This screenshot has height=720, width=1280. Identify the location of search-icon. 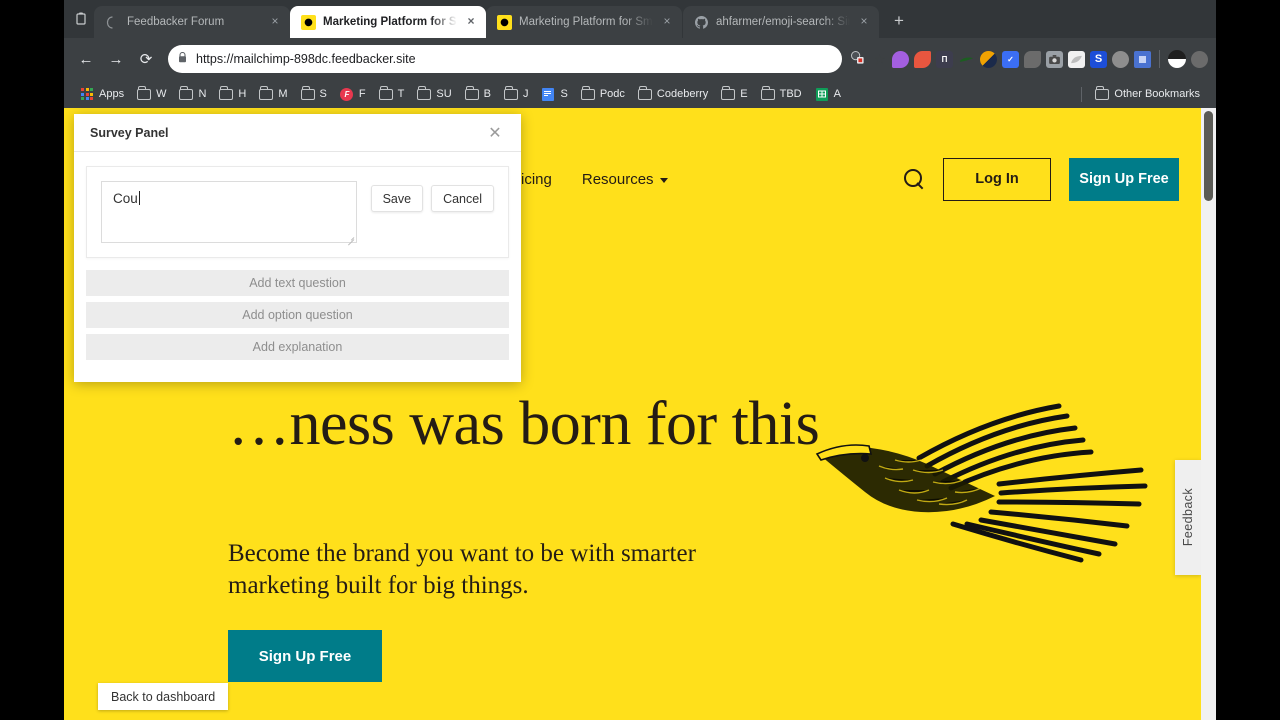
(914, 179).